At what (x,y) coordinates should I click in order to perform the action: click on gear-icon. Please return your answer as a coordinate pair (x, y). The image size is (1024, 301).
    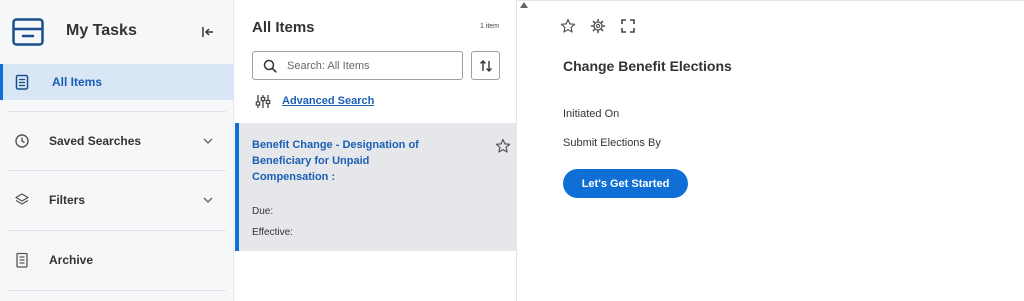
    Looking at the image, I should click on (598, 26).